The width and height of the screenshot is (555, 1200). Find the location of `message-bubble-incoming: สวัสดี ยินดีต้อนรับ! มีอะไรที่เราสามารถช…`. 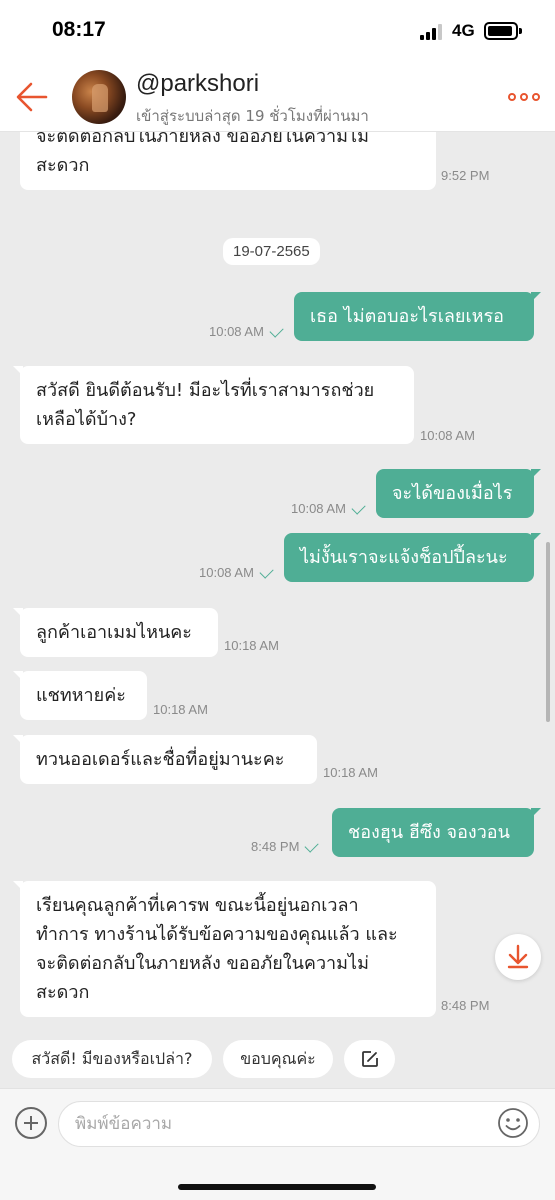

message-bubble-incoming: สวัสดี ยินดีต้อนรับ! มีอะไรที่เราสามารถช… is located at coordinates (213, 405).